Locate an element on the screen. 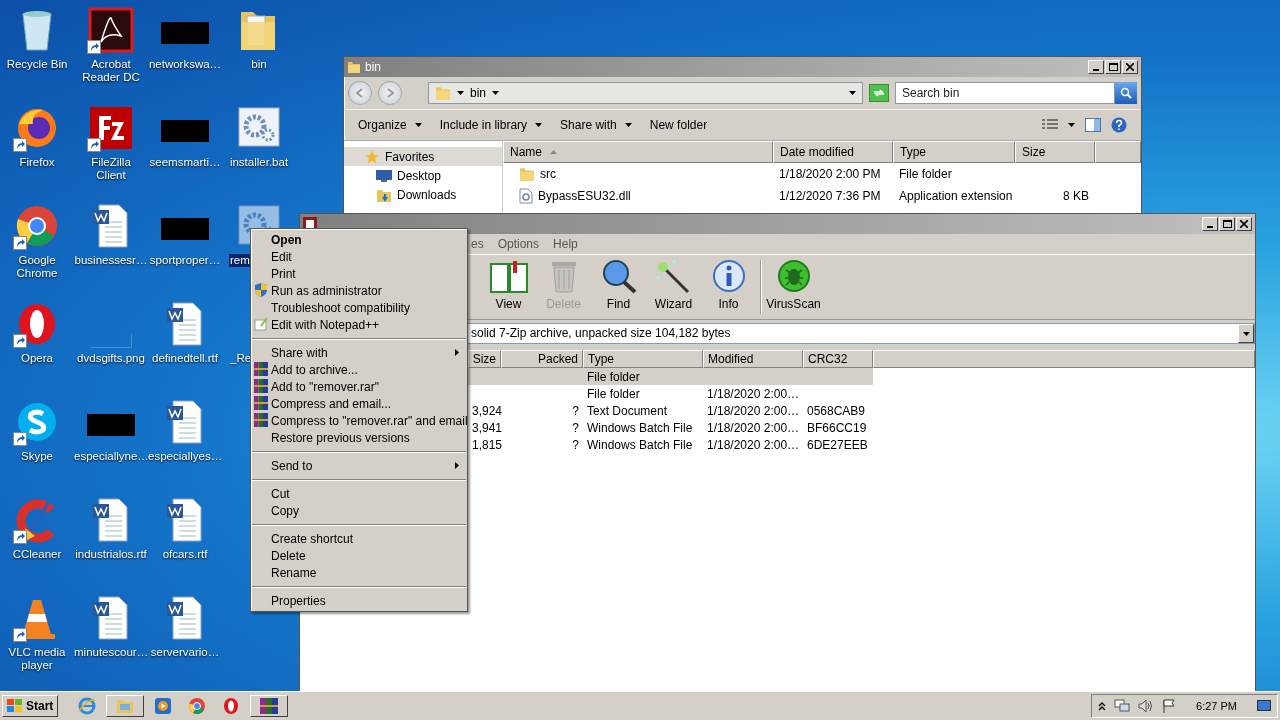 The width and height of the screenshot is (1280, 720). desktop-icon-label: Skype is located at coordinates (37, 456).